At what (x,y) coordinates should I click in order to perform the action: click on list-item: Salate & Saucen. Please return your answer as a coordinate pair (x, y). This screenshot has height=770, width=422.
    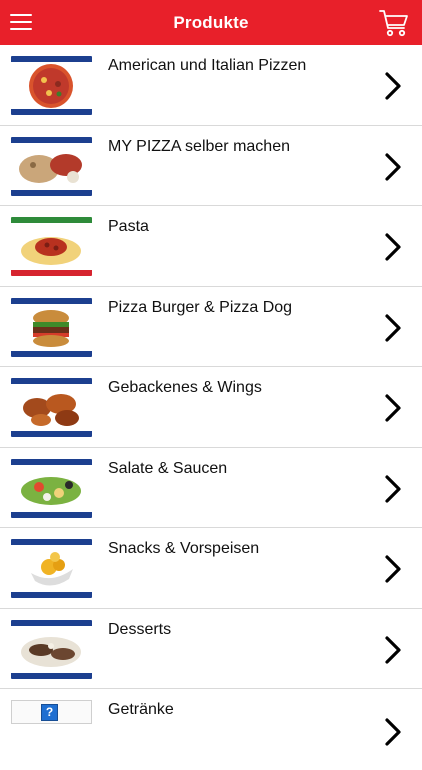
    Looking at the image, I should click on (211, 487).